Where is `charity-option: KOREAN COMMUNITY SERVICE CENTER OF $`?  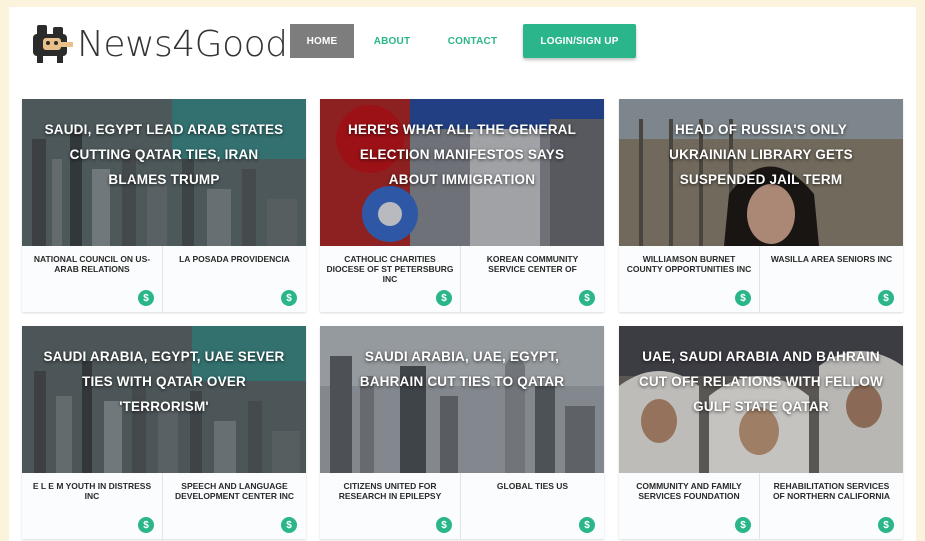 charity-option: KOREAN COMMUNITY SERVICE CENTER OF $ is located at coordinates (532, 279).